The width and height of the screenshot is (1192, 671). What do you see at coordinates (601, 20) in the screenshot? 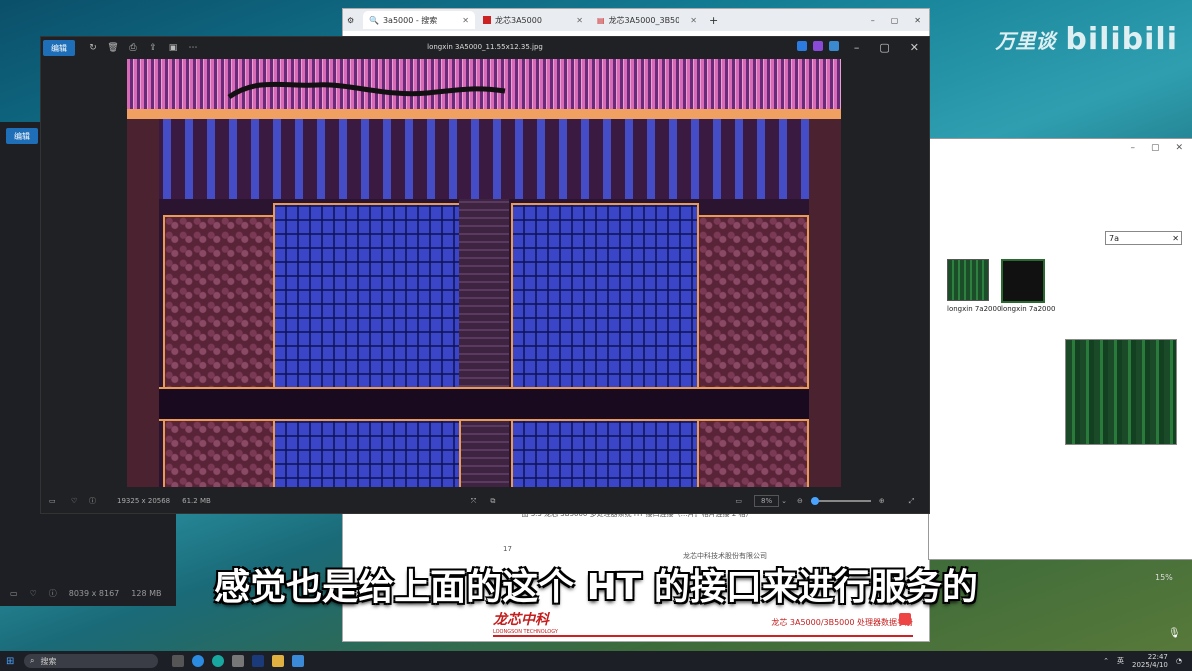
I see `pdf-icon: ▤` at bounding box center [601, 20].